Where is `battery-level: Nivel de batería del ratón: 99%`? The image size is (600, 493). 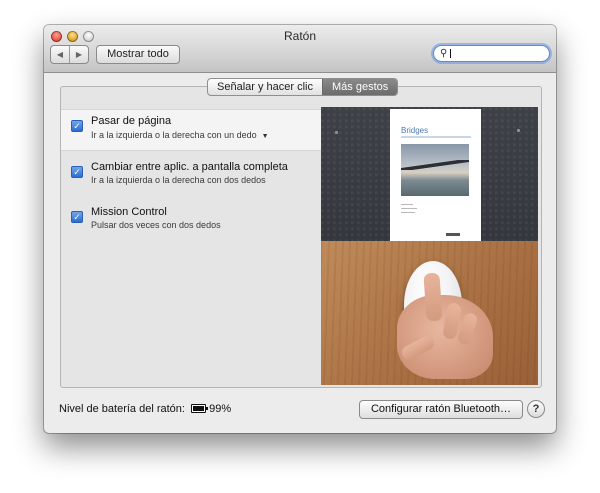
battery-level: Nivel de batería del ratón: 99% is located at coordinates (145, 409).